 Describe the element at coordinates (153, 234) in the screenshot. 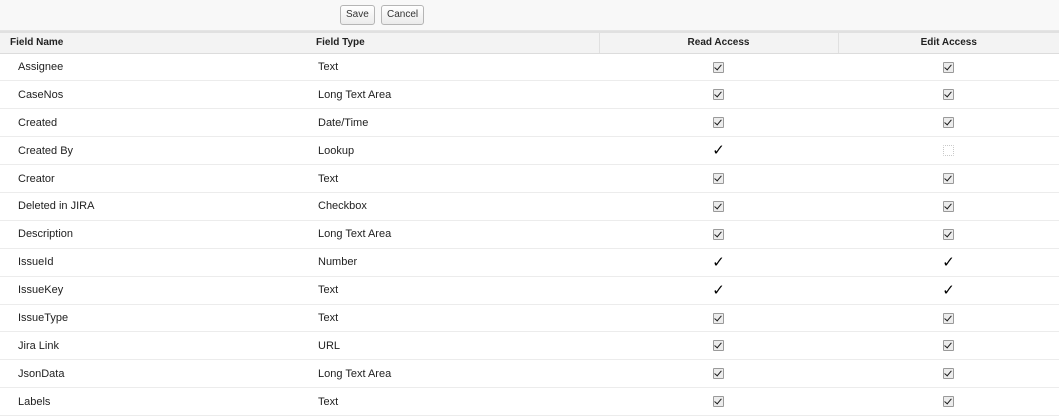

I see `field-name-cell: Description` at that location.